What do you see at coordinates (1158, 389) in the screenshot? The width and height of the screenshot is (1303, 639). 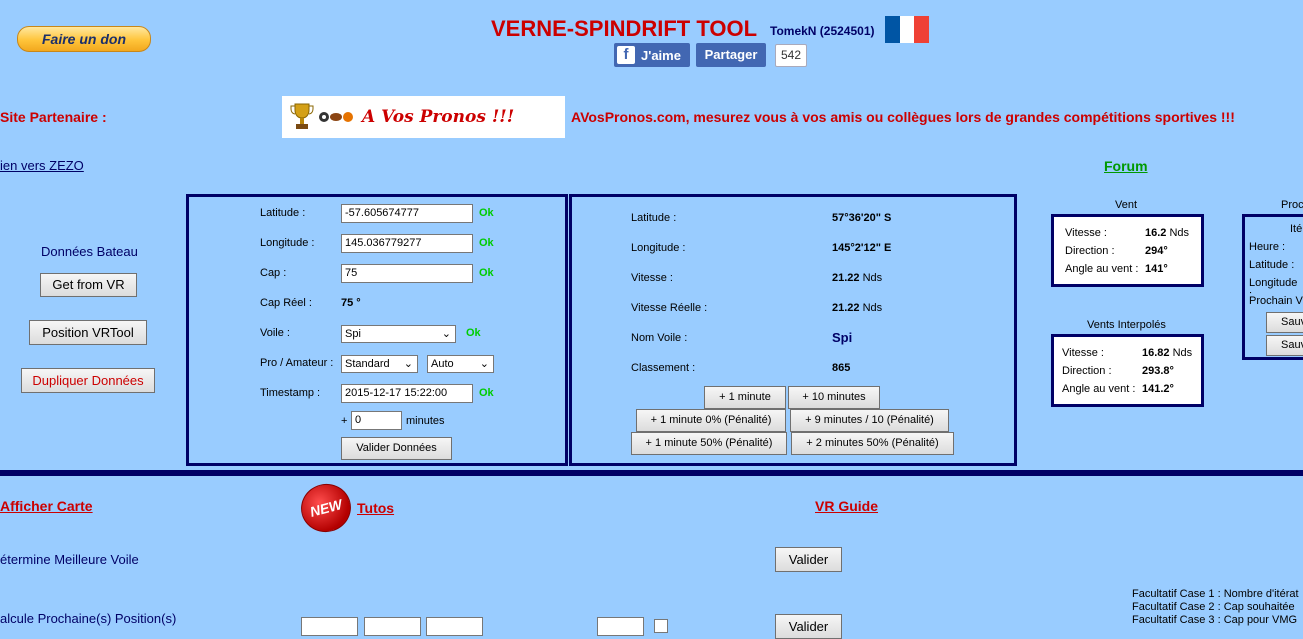 I see `interp-angle-value: 141.2°` at bounding box center [1158, 389].